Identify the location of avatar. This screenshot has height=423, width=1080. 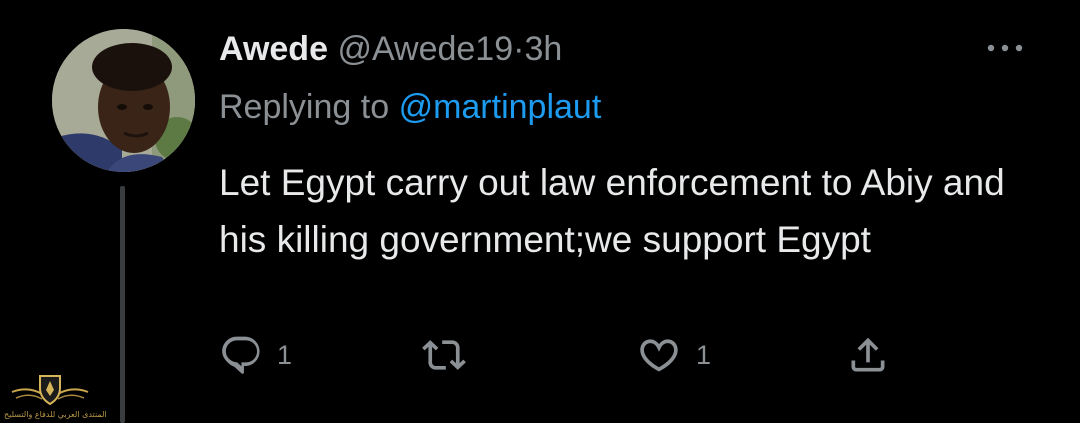
(123, 100).